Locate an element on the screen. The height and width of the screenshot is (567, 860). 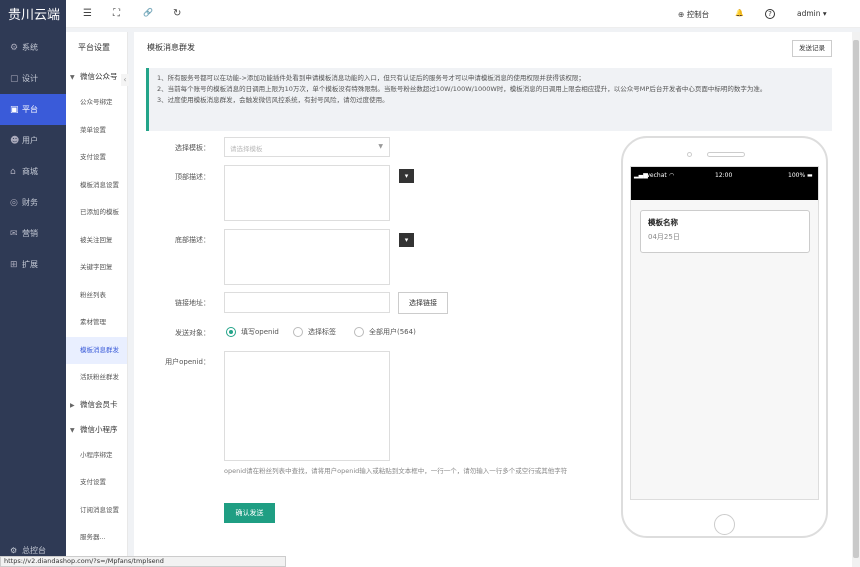
radio-tag: 选择标签 is located at coordinates (314, 332).